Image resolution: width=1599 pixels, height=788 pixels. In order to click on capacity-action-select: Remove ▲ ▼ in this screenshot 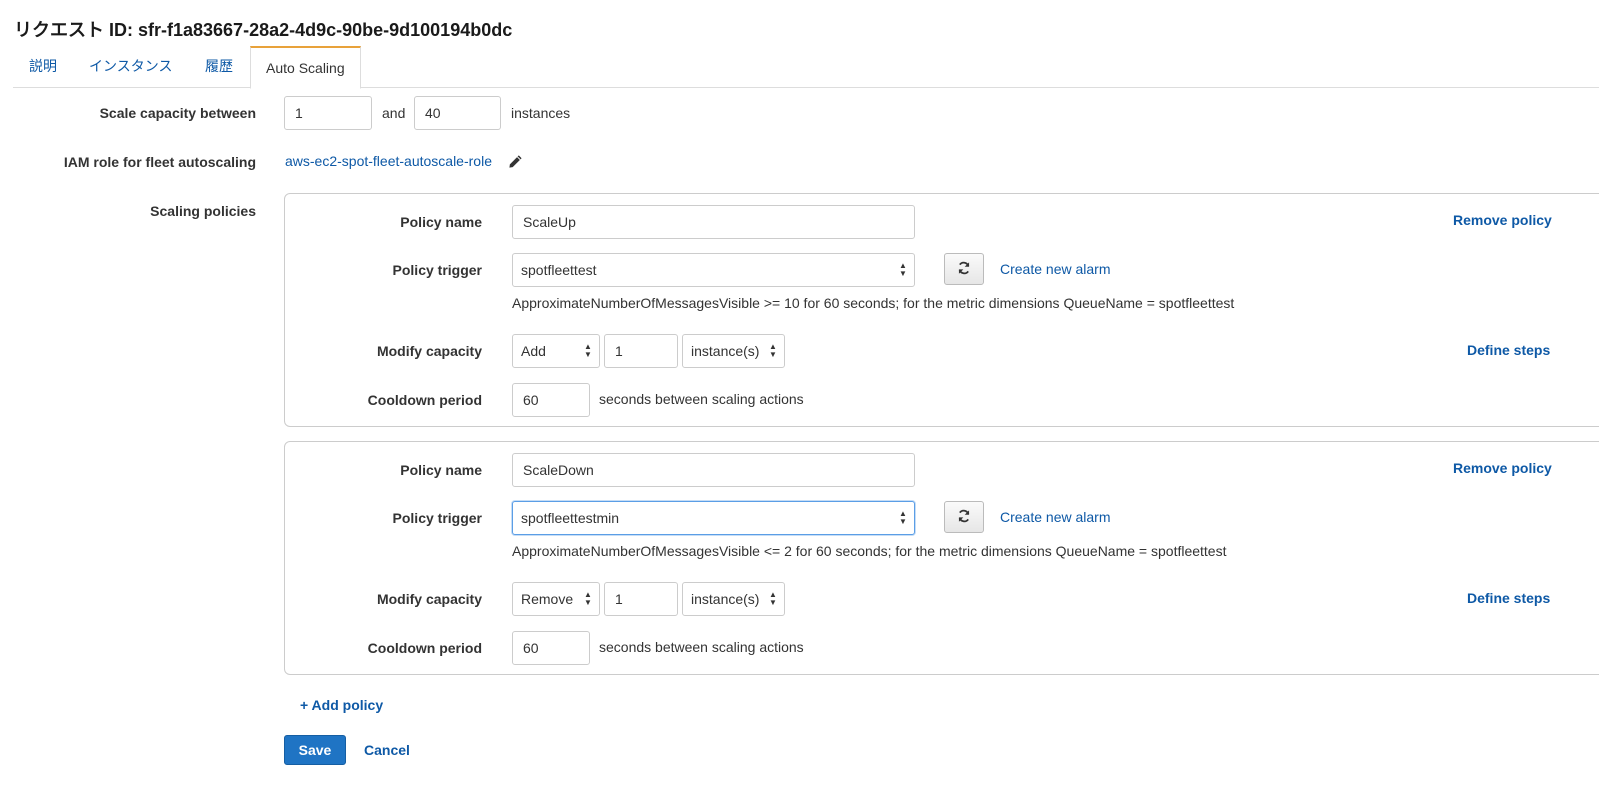, I will do `click(556, 599)`.